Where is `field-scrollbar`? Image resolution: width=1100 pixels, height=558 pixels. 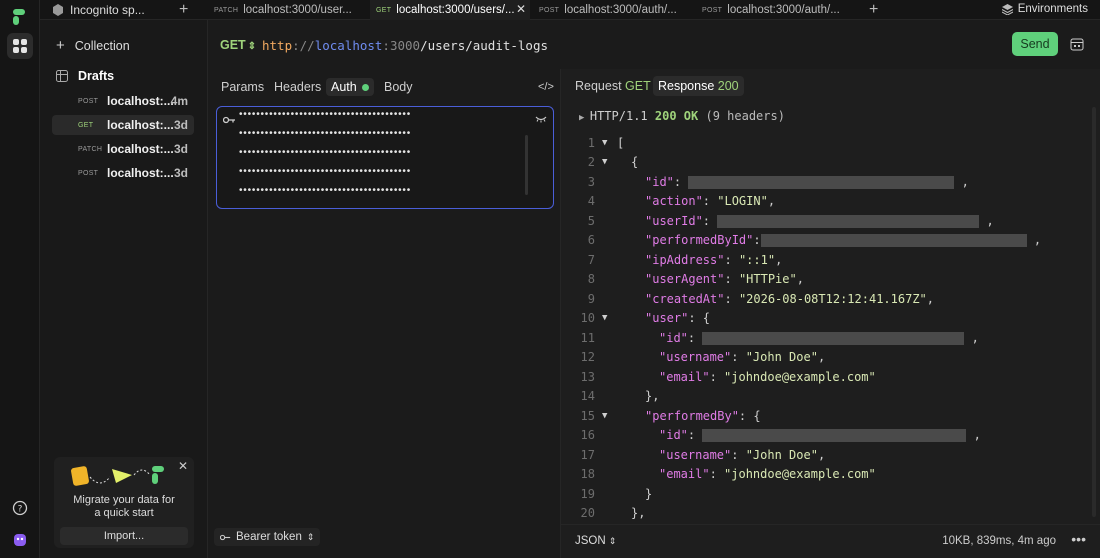 field-scrollbar is located at coordinates (526, 165).